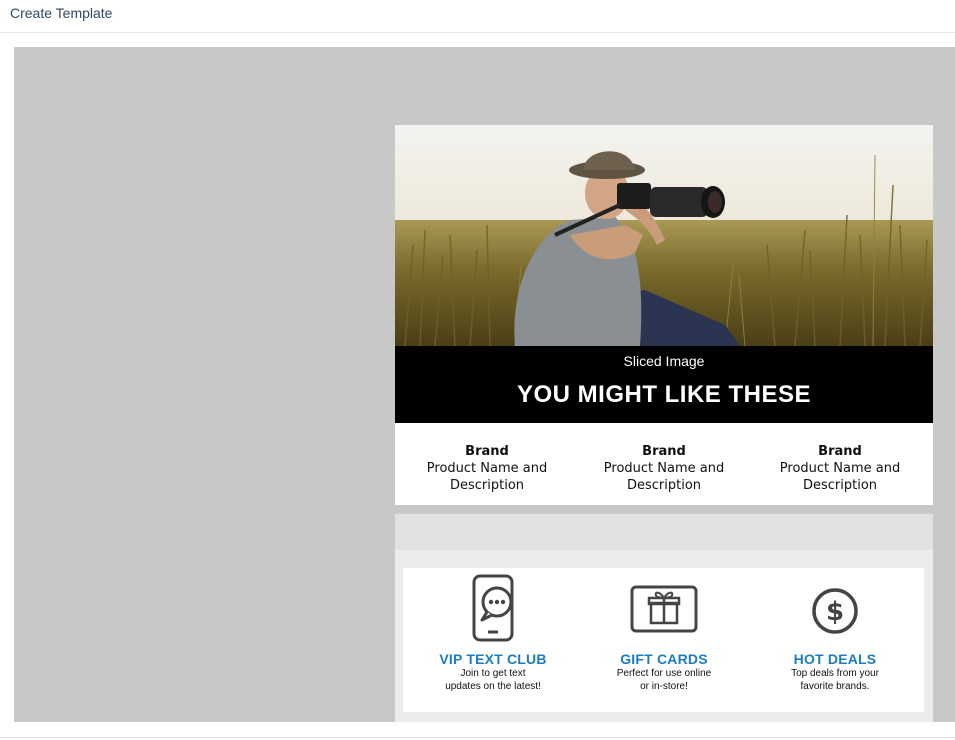  I want to click on page-title: Create Template, so click(61, 13).